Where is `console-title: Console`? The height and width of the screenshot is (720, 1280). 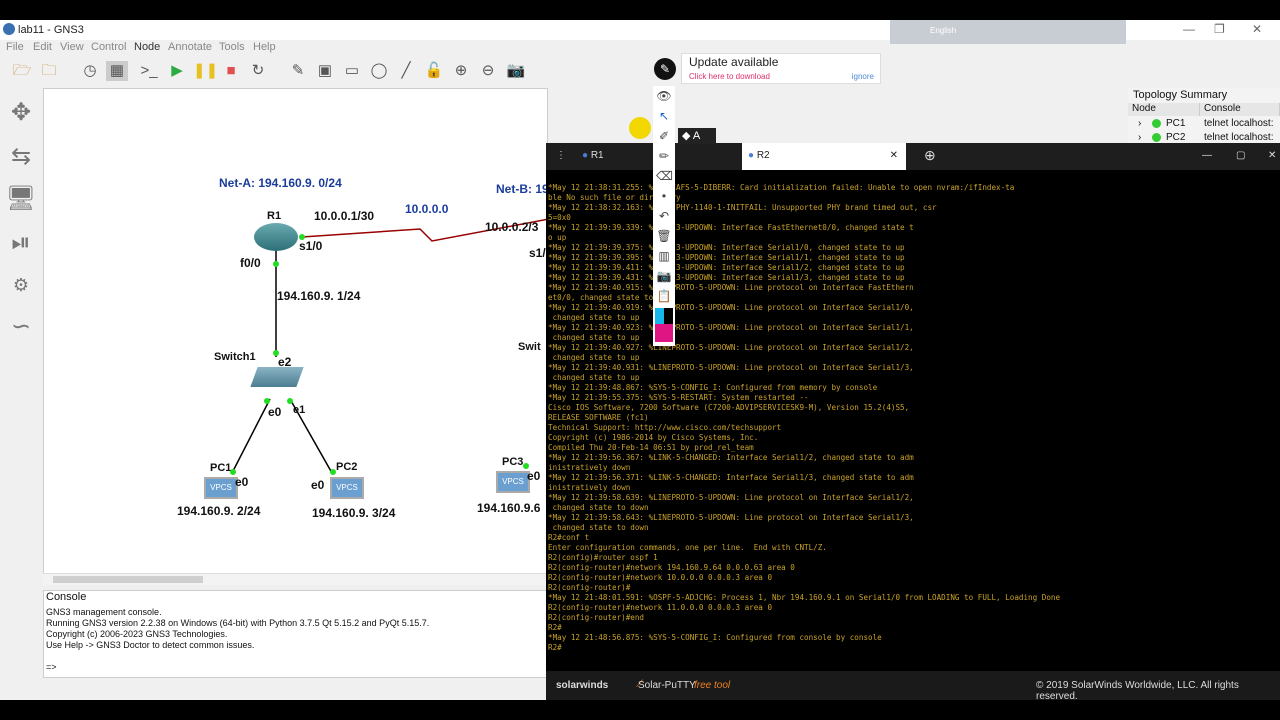
console-title: Console is located at coordinates (66, 597).